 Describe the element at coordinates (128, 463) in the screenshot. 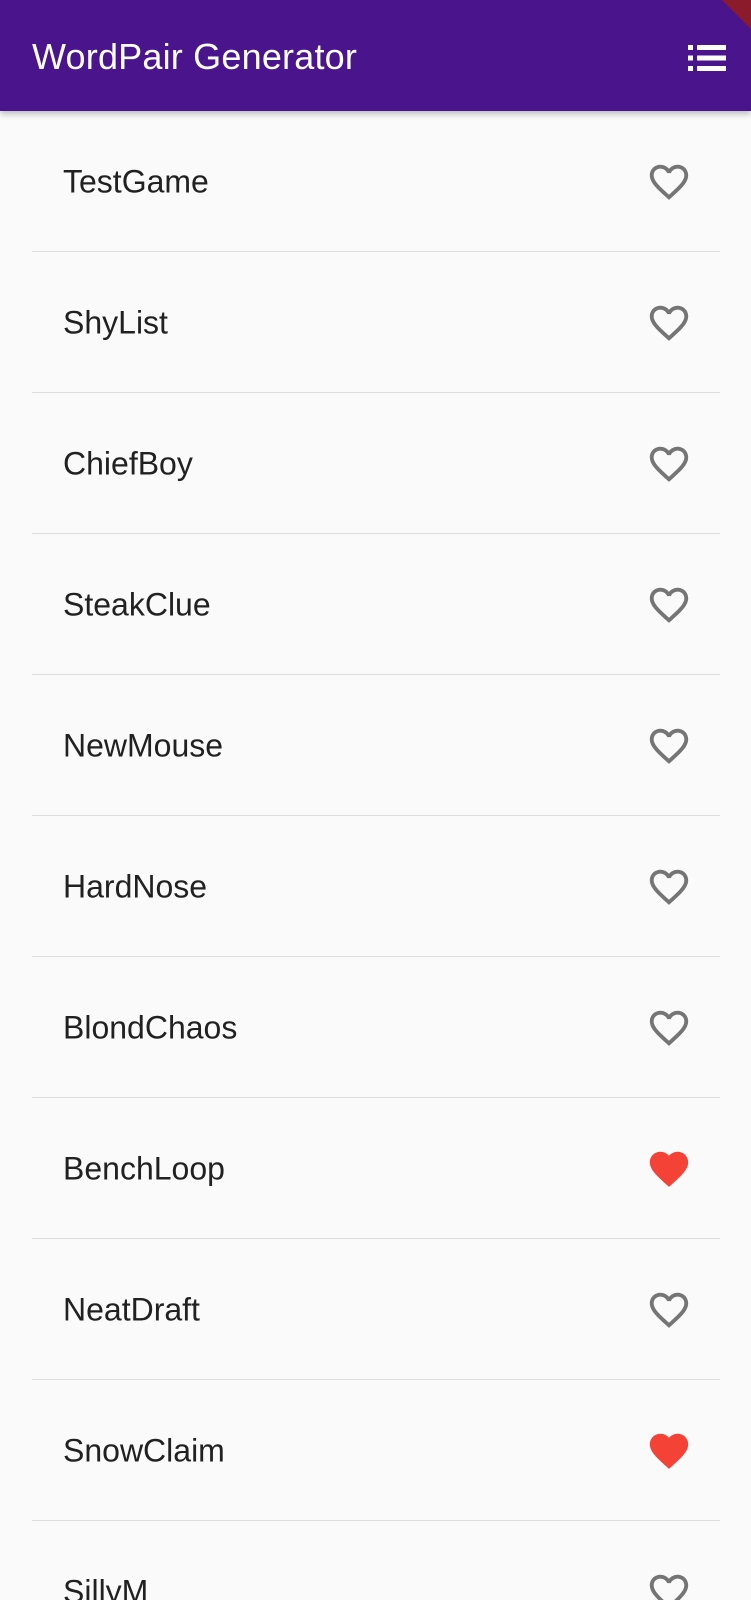

I see `word-pair-label: ChiefBoy` at that location.